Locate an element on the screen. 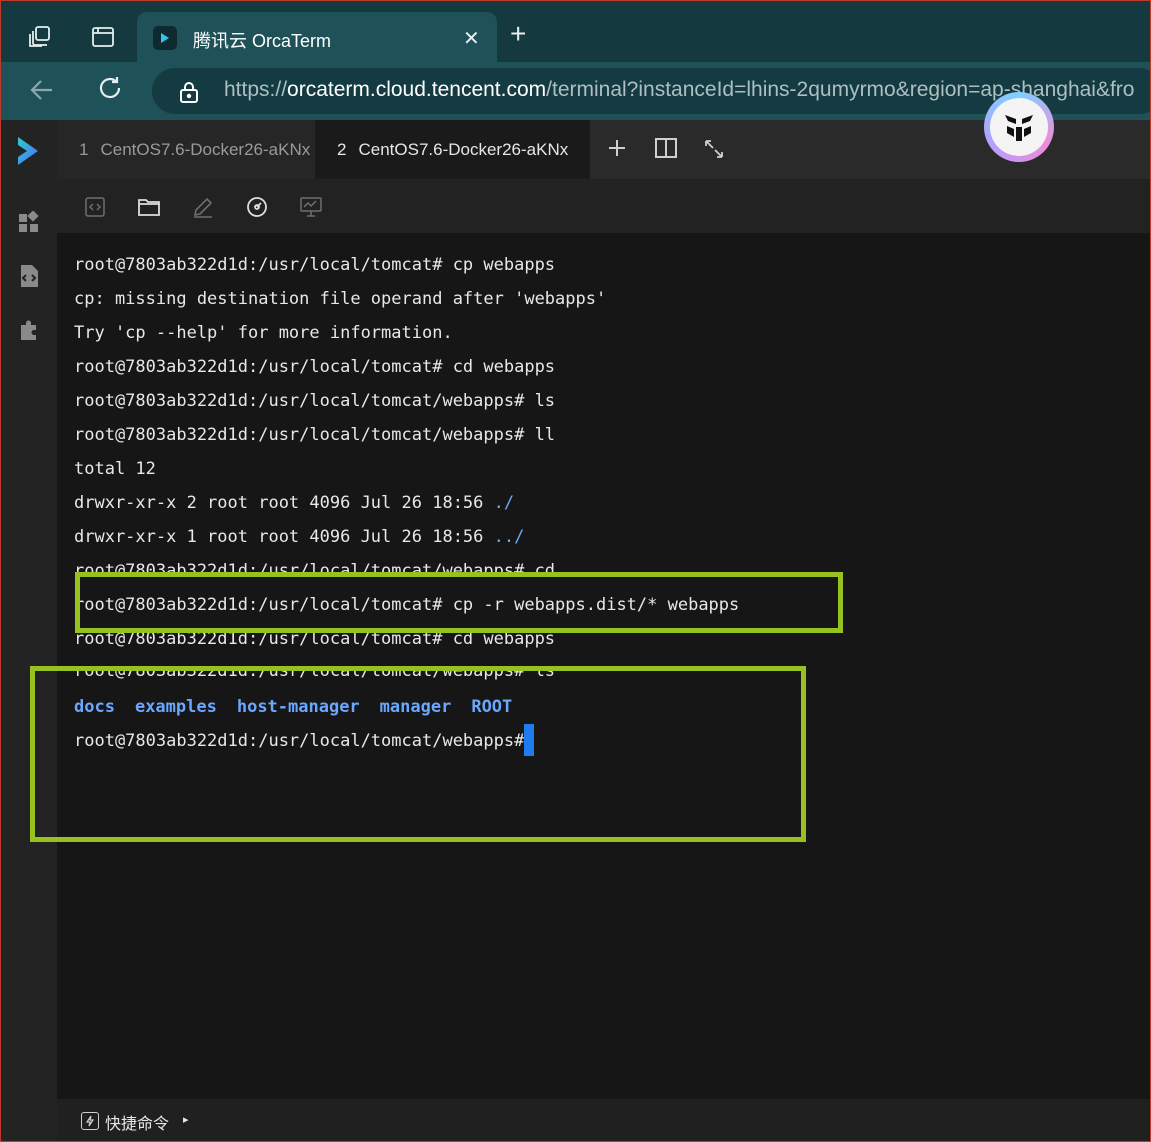 The width and height of the screenshot is (1151, 1142). edit-pencil-icon is located at coordinates (203, 207).